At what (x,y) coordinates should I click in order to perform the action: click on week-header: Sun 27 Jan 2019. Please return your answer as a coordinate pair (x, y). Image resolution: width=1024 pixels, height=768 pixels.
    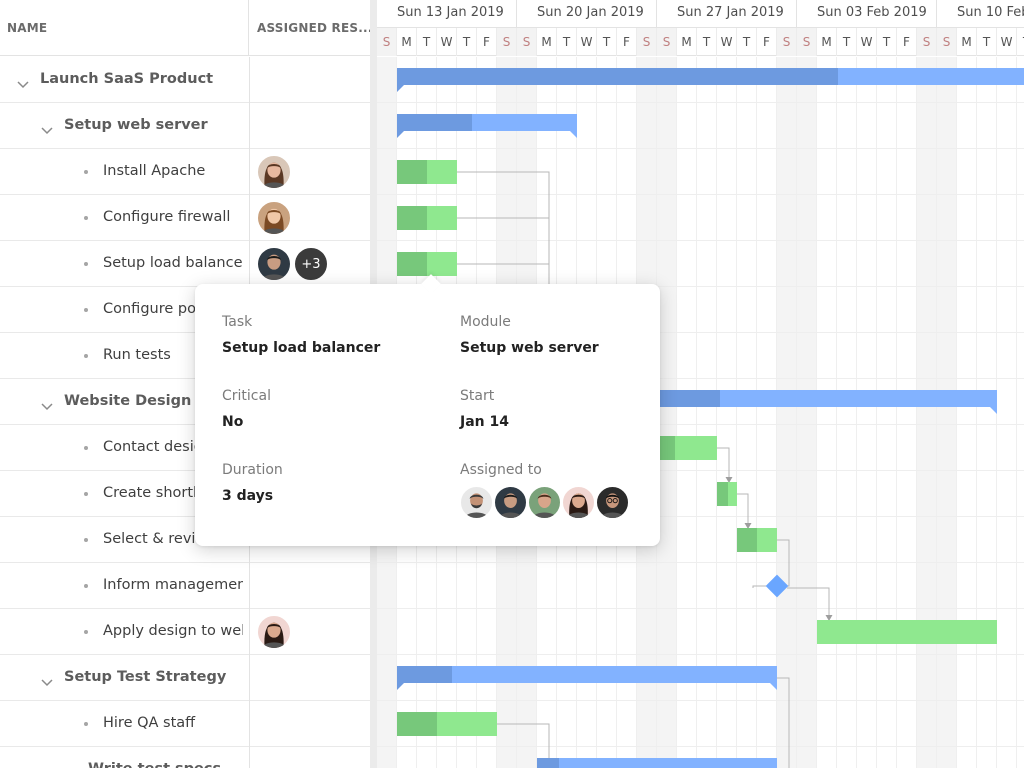
    Looking at the image, I should click on (727, 14).